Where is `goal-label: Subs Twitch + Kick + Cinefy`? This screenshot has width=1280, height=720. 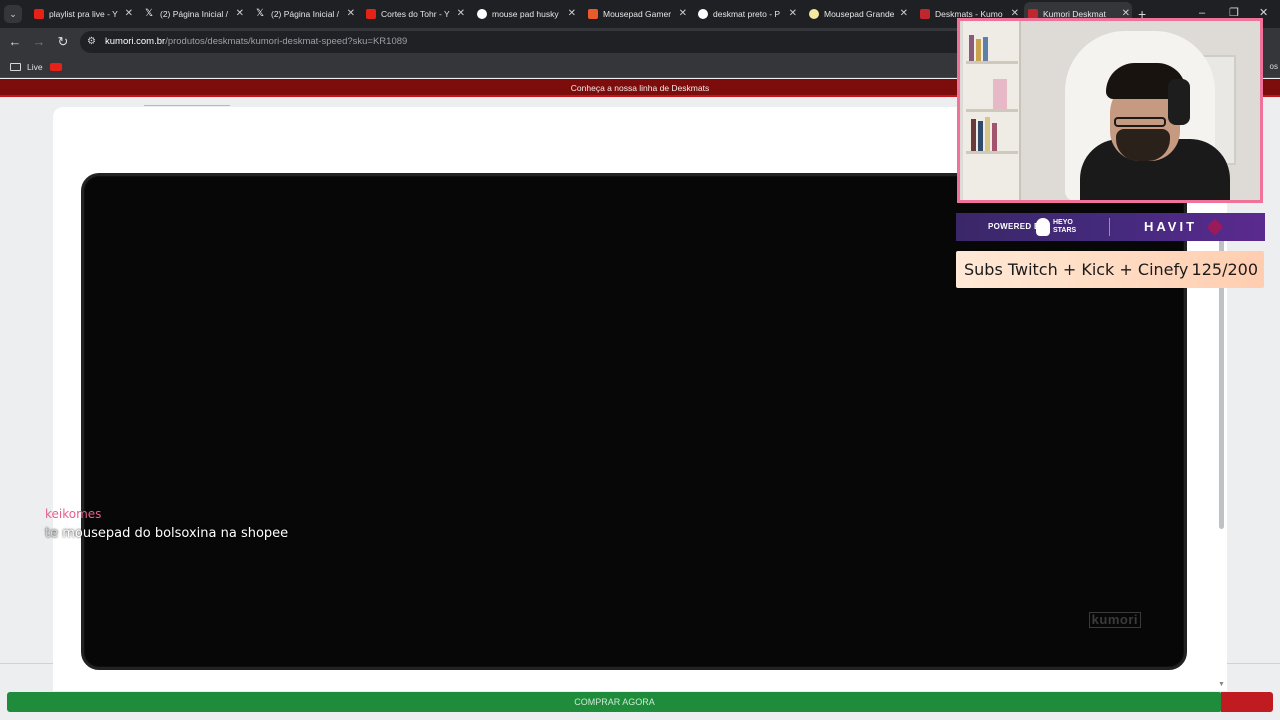
goal-label: Subs Twitch + Kick + Cinefy is located at coordinates (1076, 269).